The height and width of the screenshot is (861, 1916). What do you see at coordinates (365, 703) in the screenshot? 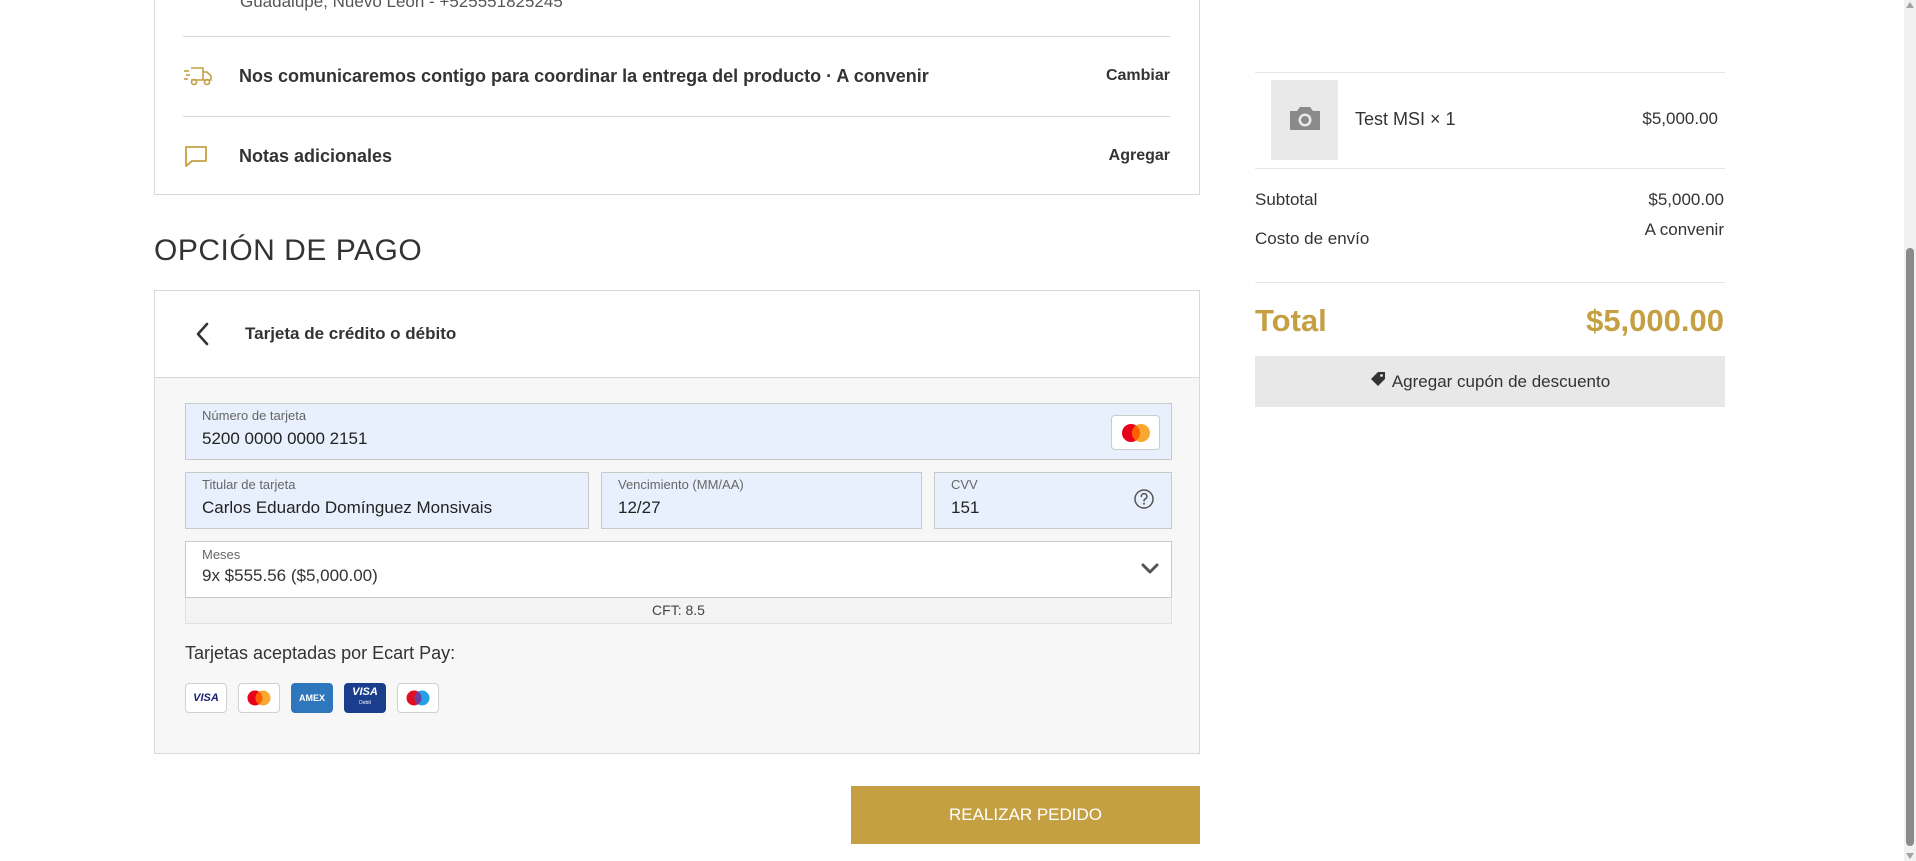
I see `visa-debit-subtext: Debit` at bounding box center [365, 703].